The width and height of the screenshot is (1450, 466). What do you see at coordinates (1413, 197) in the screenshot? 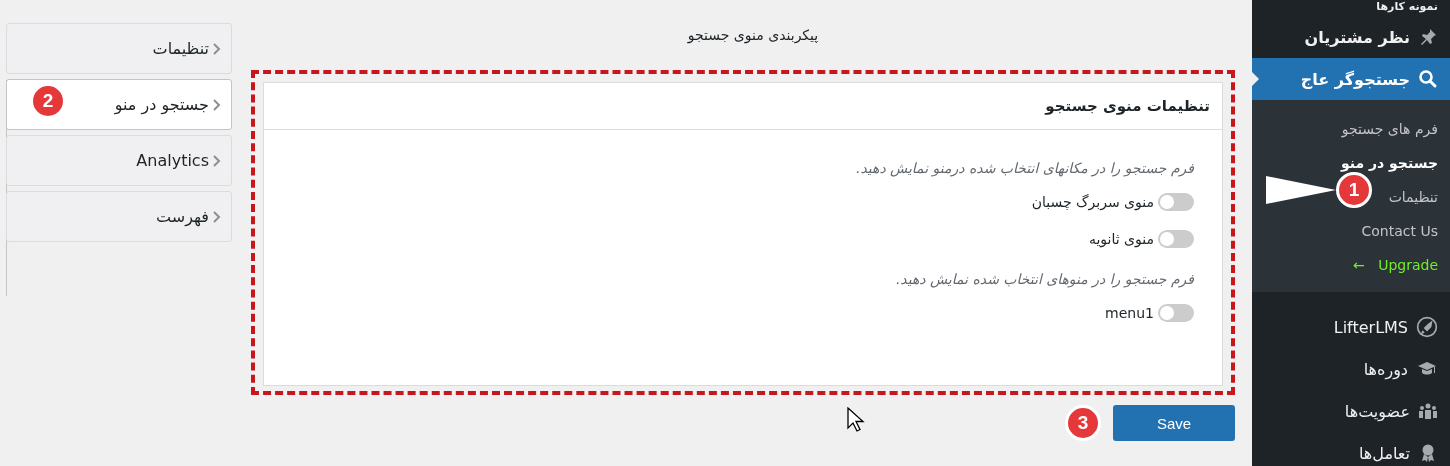
I see `submenu-item: تنظیمات` at bounding box center [1413, 197].